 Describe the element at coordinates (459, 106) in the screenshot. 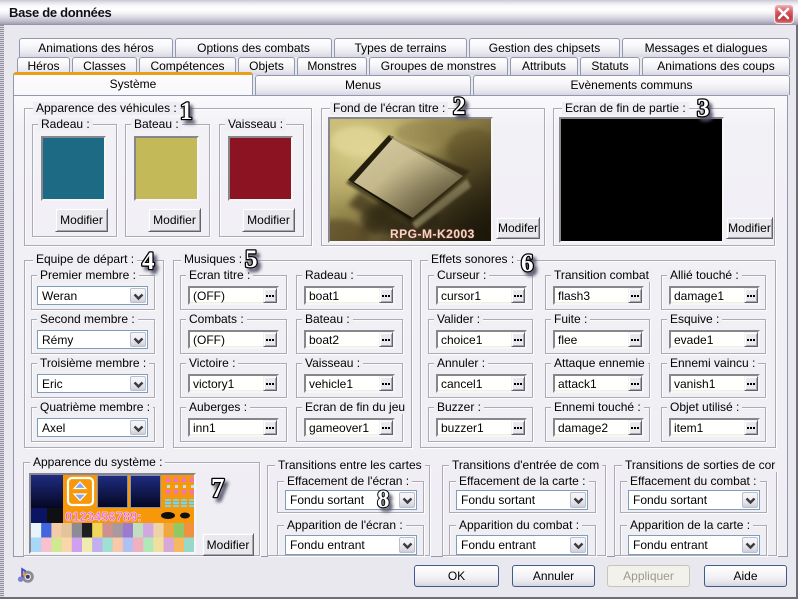

I see `svg-text: 2` at that location.